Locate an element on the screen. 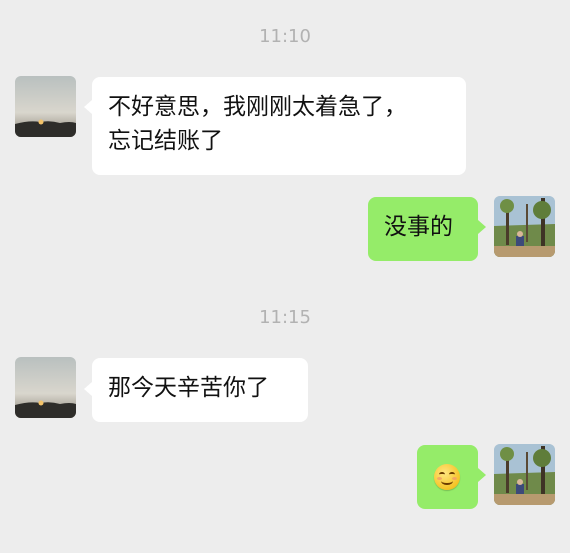  message-text: 那今天辛苦你了 is located at coordinates (188, 388).